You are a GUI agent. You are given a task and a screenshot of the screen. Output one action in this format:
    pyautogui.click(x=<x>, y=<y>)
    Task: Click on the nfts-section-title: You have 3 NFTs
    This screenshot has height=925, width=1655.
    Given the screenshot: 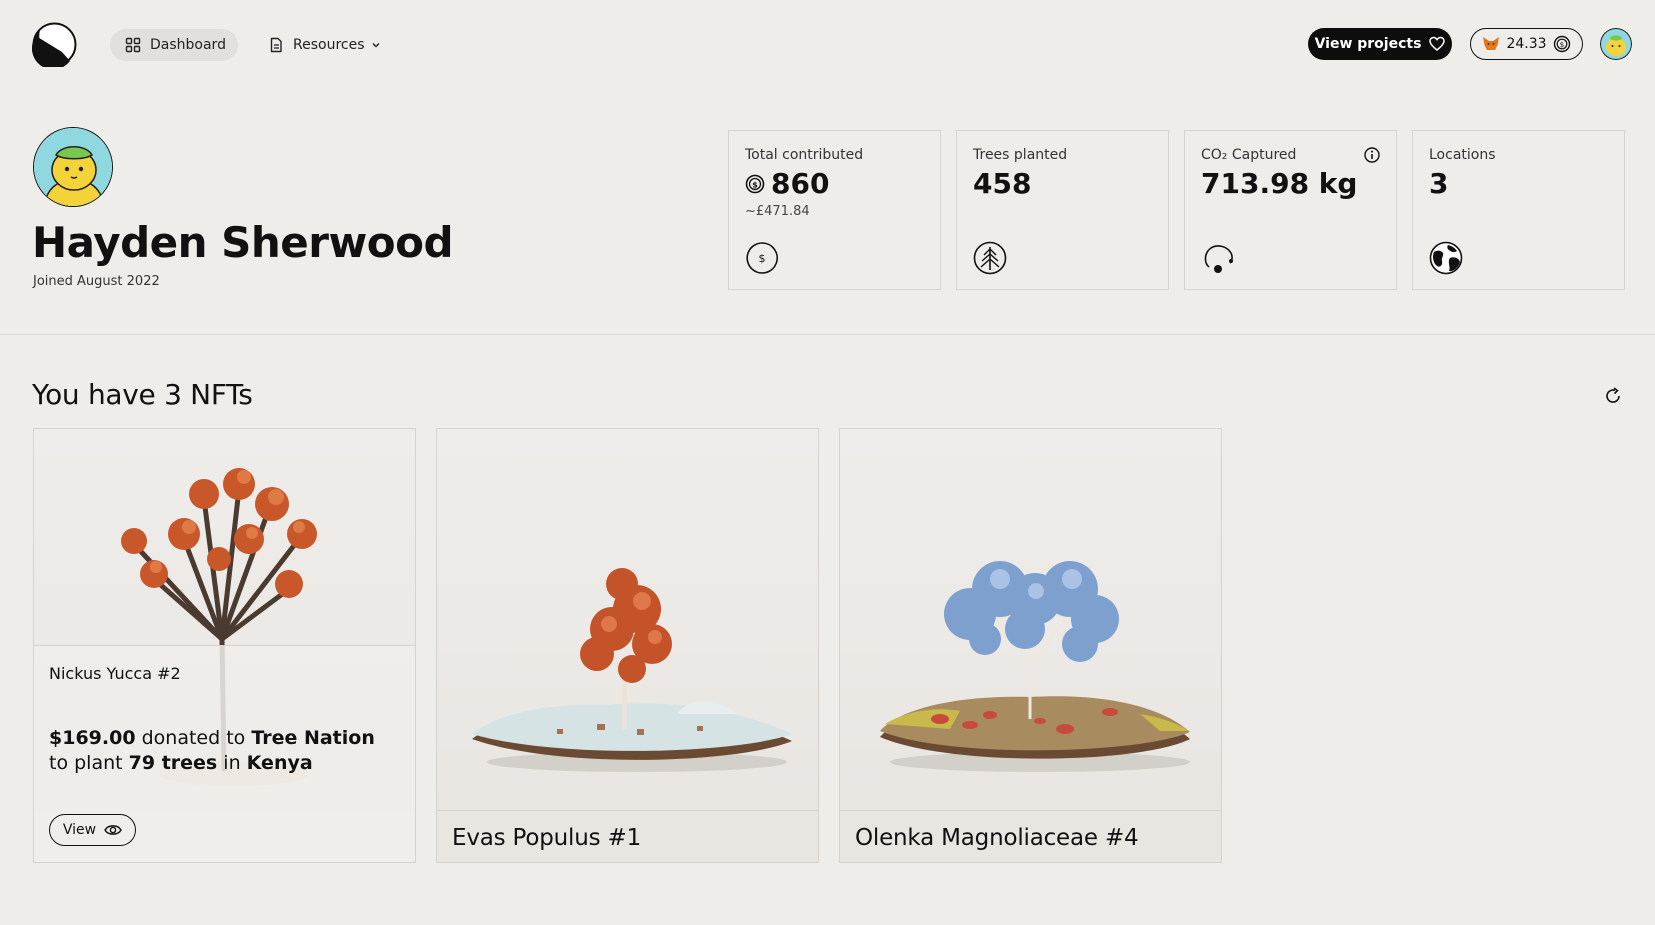 What is the action you would take?
    pyautogui.click(x=142, y=394)
    